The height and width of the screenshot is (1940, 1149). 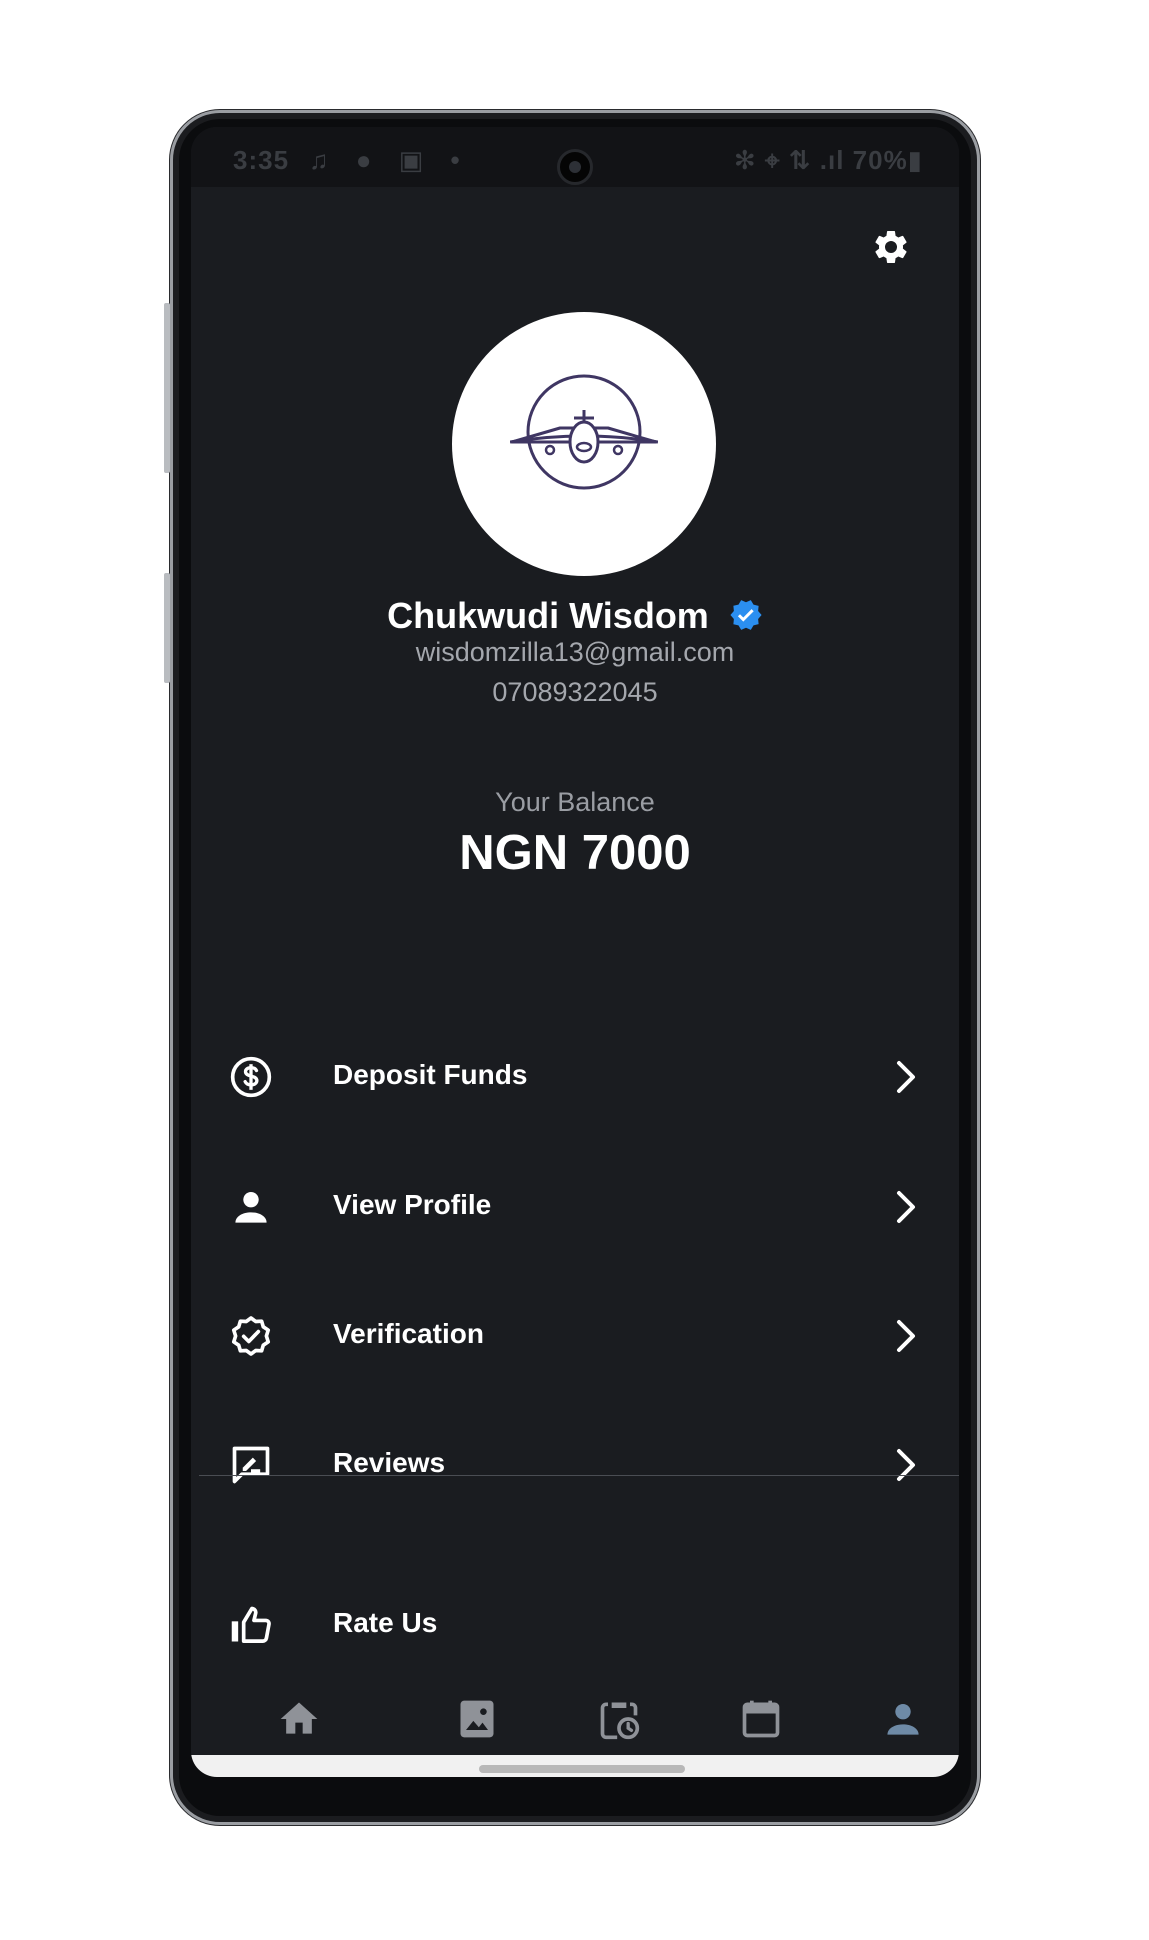 I want to click on volume-button, so click(x=167, y=388).